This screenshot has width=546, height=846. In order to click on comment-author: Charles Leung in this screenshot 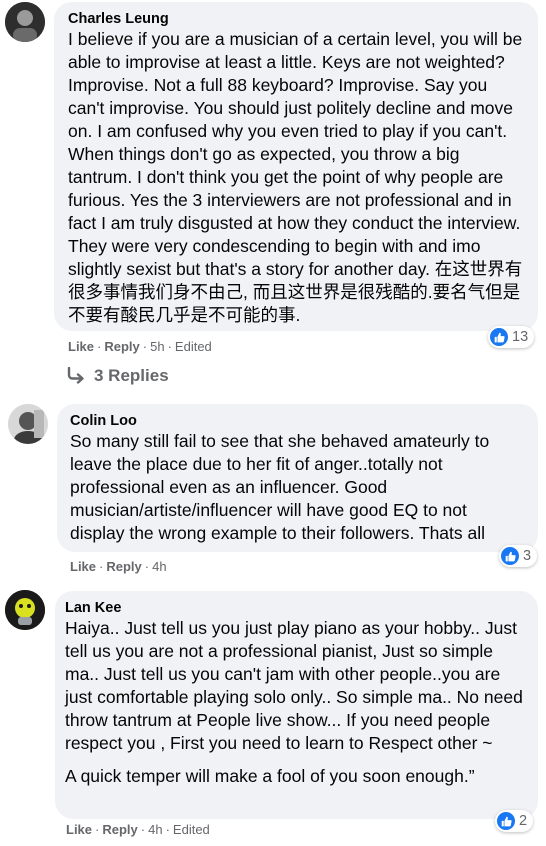, I will do `click(297, 19)`.